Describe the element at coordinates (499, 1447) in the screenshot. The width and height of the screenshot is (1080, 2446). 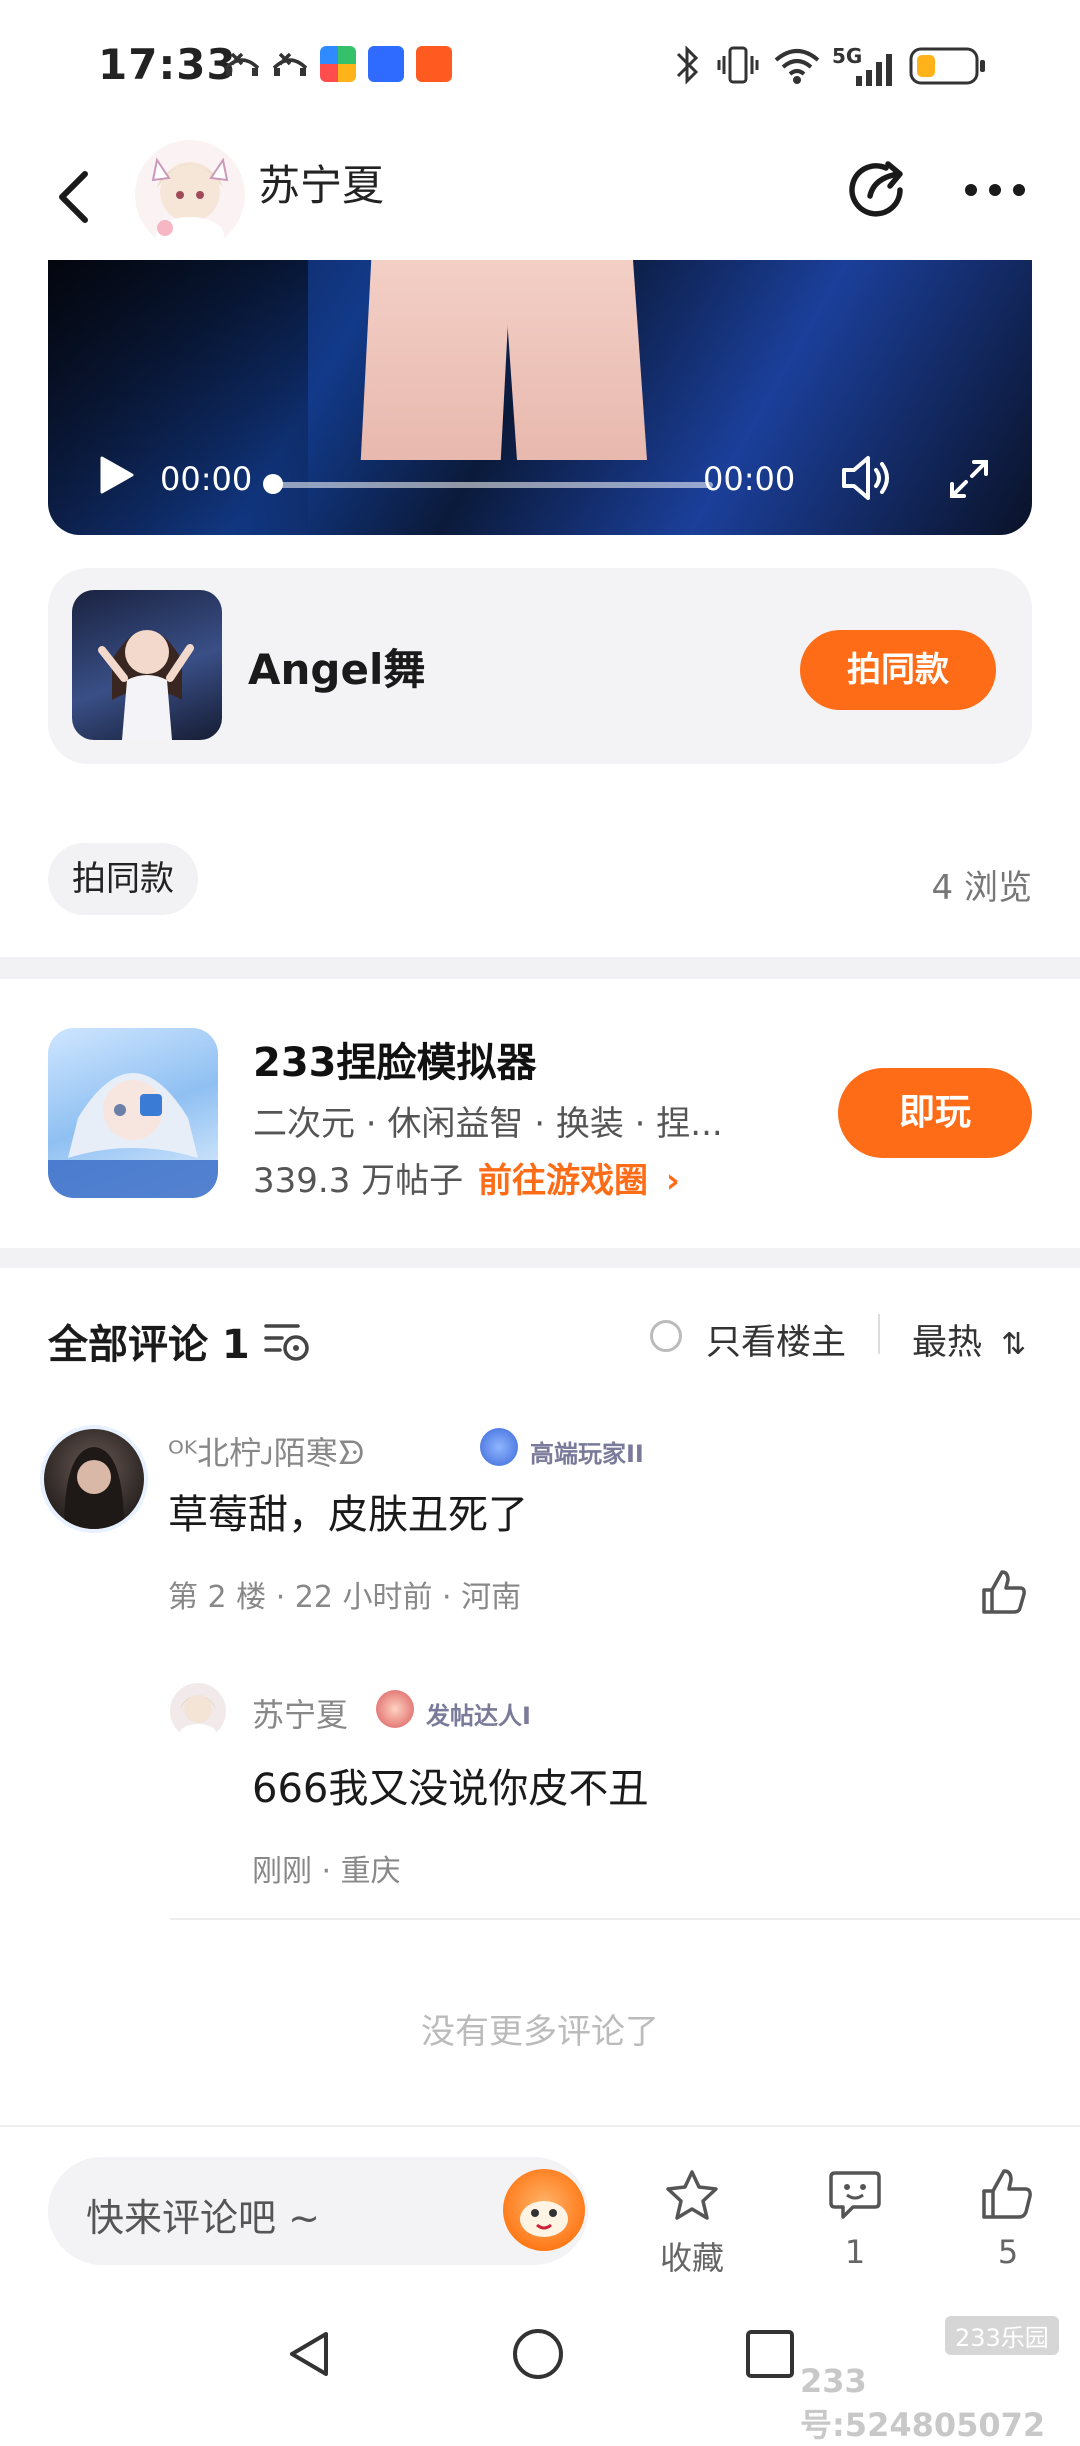
I see `player-badge-icon` at that location.